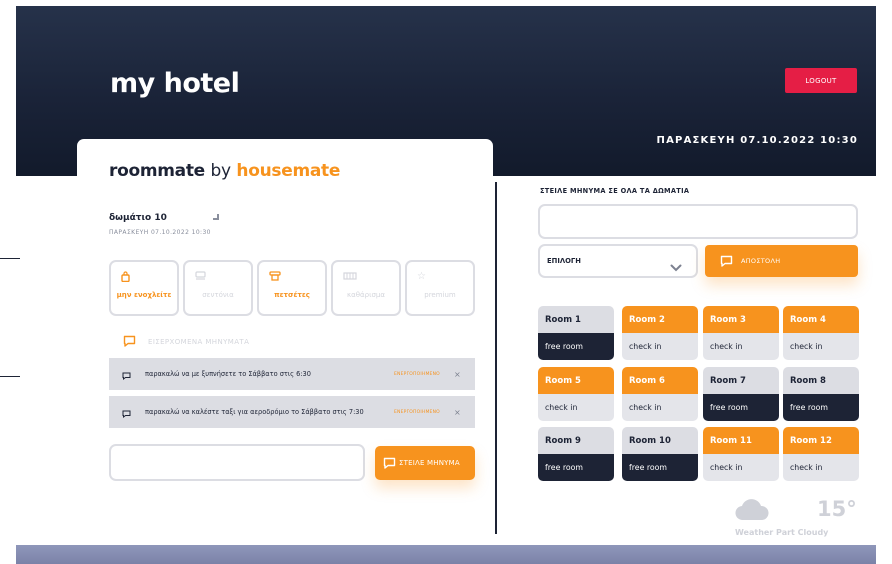 This screenshot has width=892, height=564. What do you see at coordinates (837, 509) in the screenshot?
I see `weather-temperature: 15°` at bounding box center [837, 509].